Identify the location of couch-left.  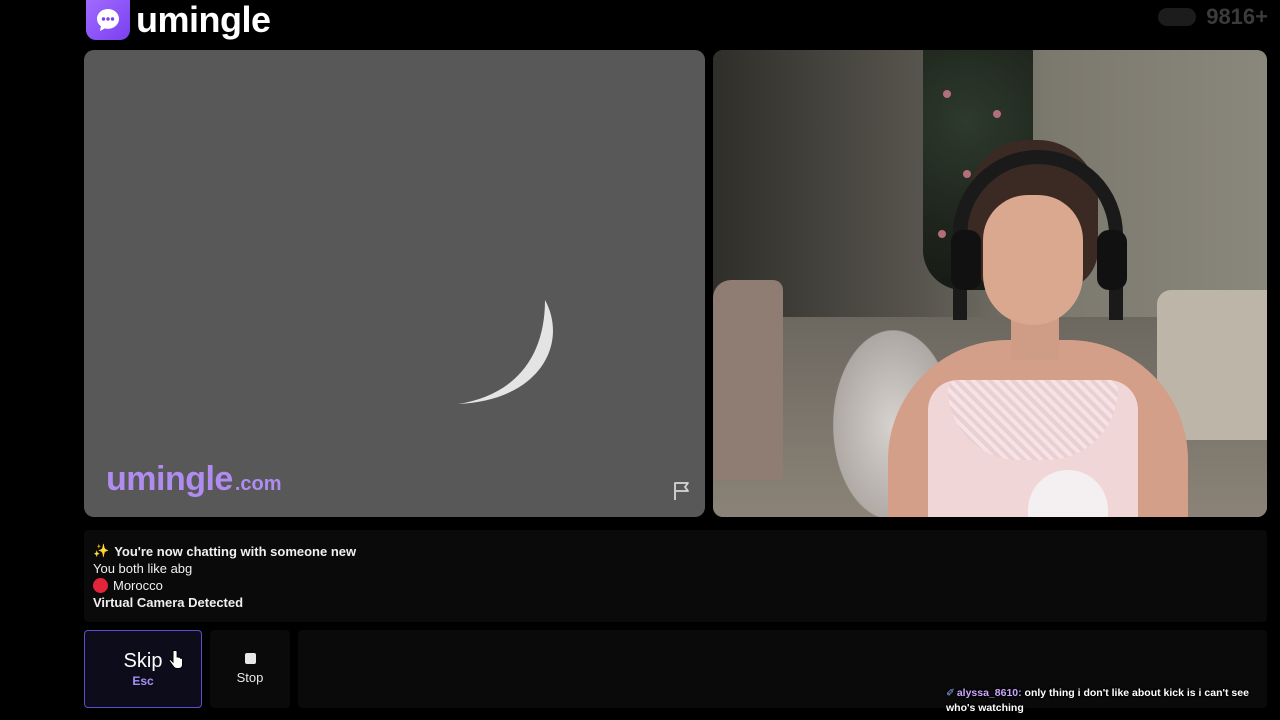
(748, 380).